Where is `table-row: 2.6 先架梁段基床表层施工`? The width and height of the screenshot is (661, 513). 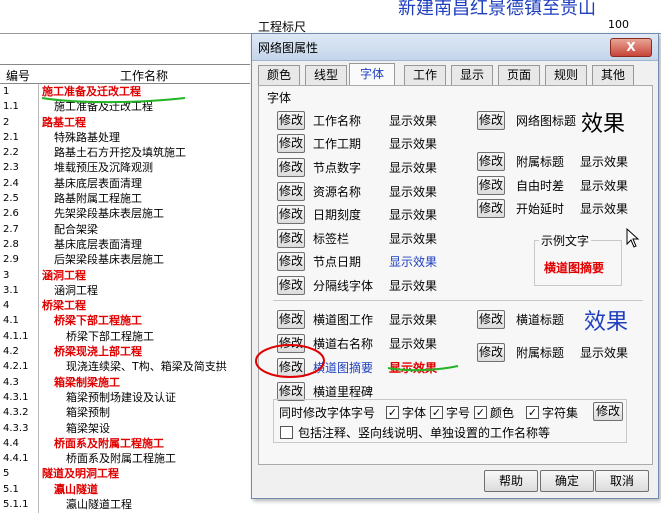
table-row: 2.6 先架梁段基床表层施工 is located at coordinates (125, 213).